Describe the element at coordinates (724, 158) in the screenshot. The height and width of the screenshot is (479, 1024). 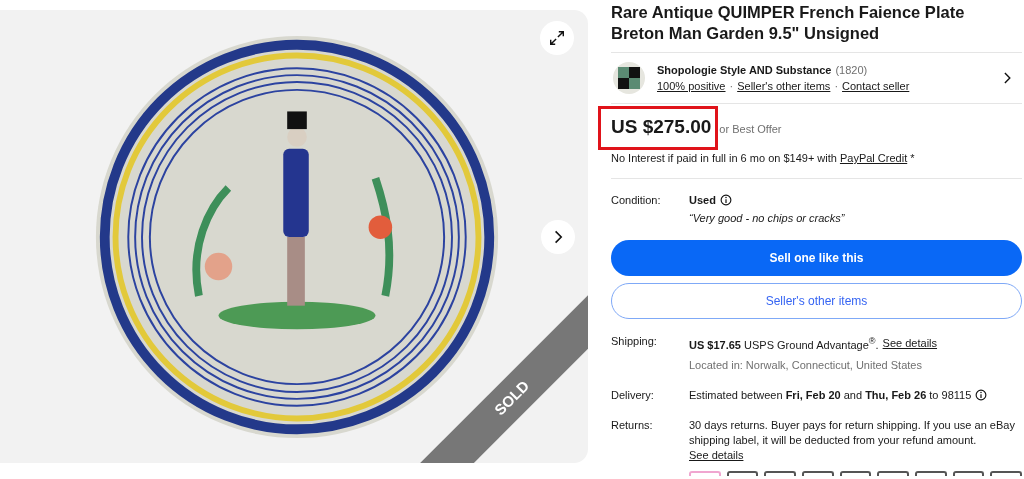
I see `financing-text: No Interest if paid in full in 6 mo on $149+ with` at that location.